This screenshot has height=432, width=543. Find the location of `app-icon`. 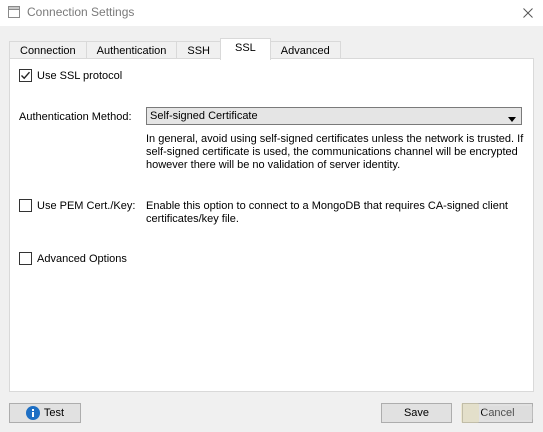

app-icon is located at coordinates (14, 12).